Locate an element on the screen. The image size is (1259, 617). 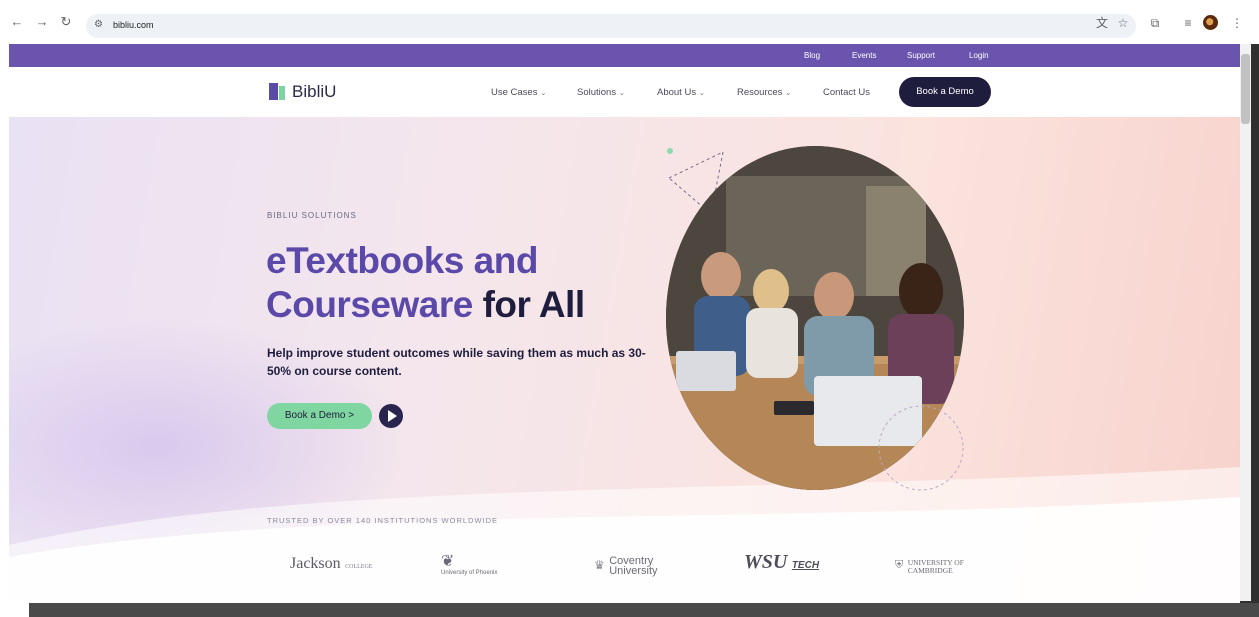
translate-icon: 文 is located at coordinates (1102, 23).